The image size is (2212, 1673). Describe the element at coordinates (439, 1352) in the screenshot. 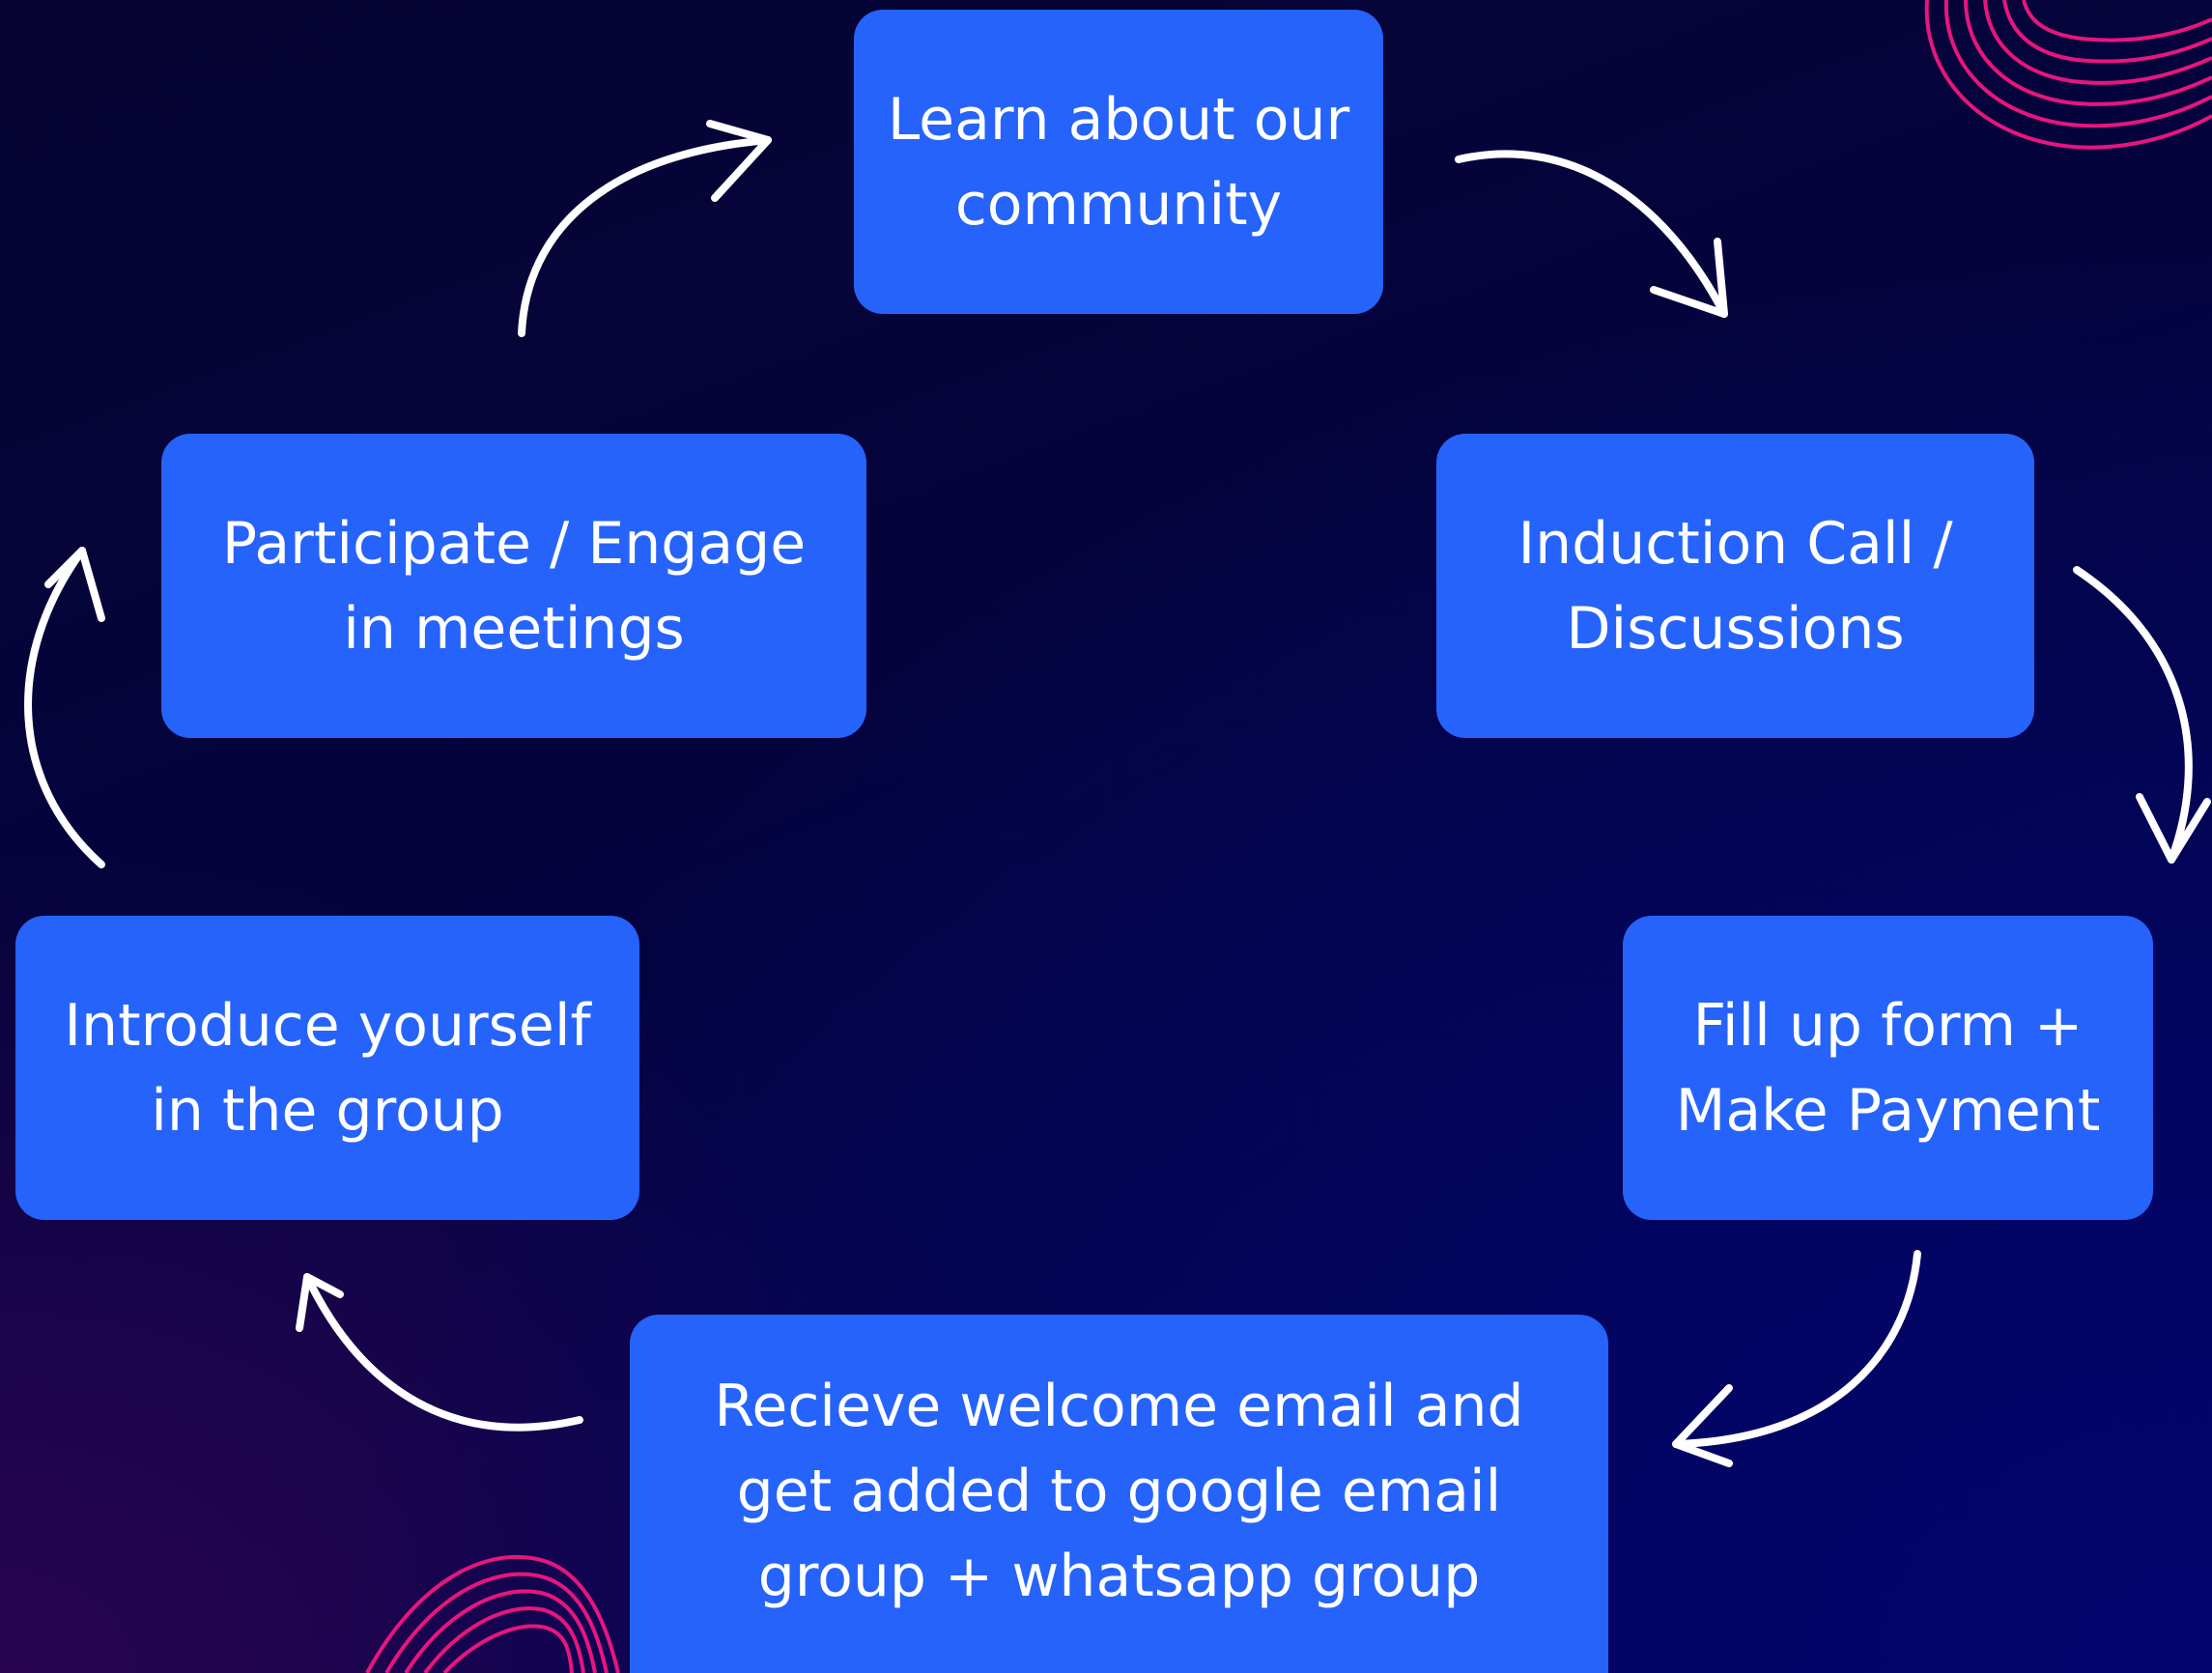

I see `arrow-welcome-to-introduce` at that location.